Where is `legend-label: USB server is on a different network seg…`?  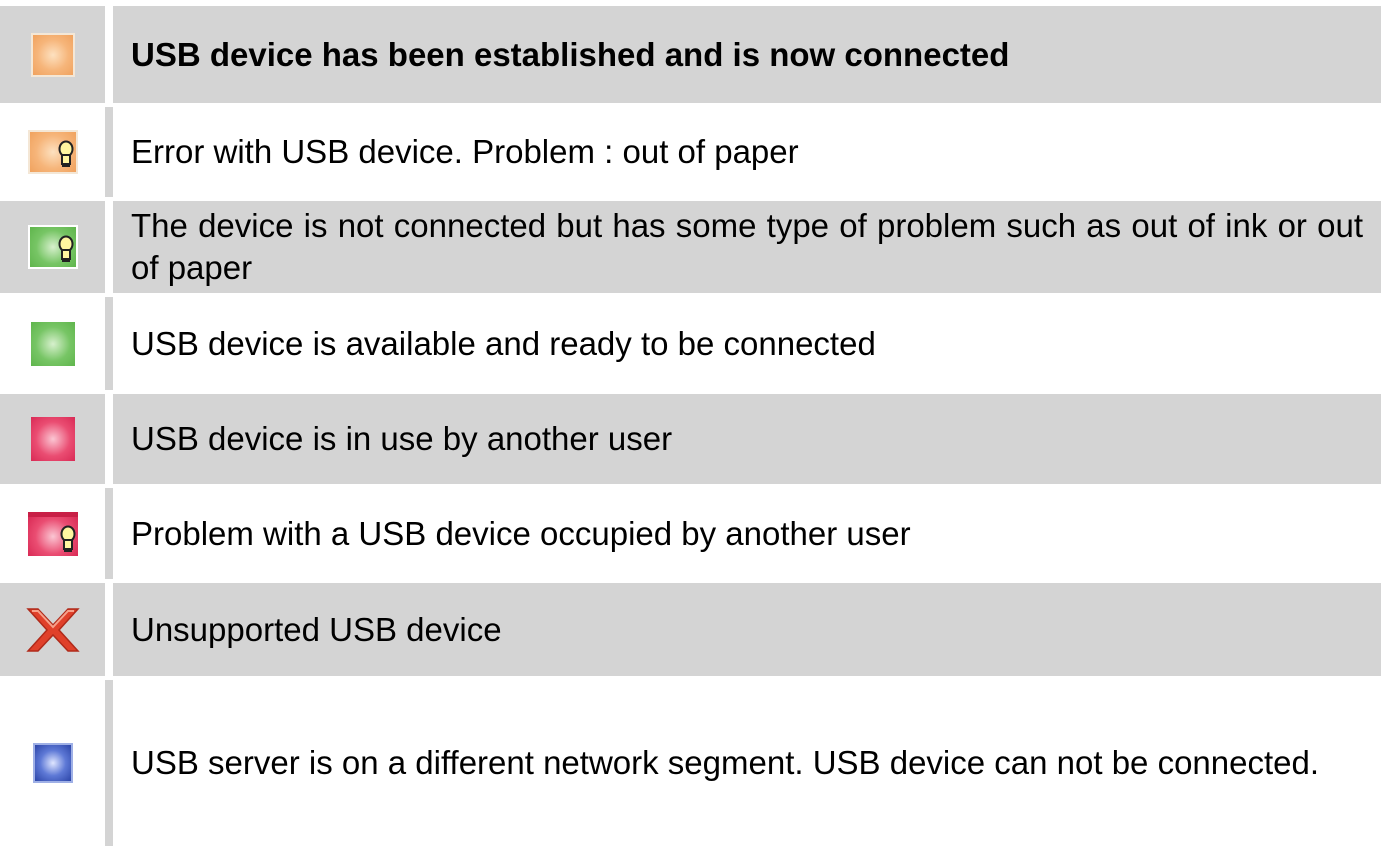 legend-label: USB server is on a different network seg… is located at coordinates (725, 762).